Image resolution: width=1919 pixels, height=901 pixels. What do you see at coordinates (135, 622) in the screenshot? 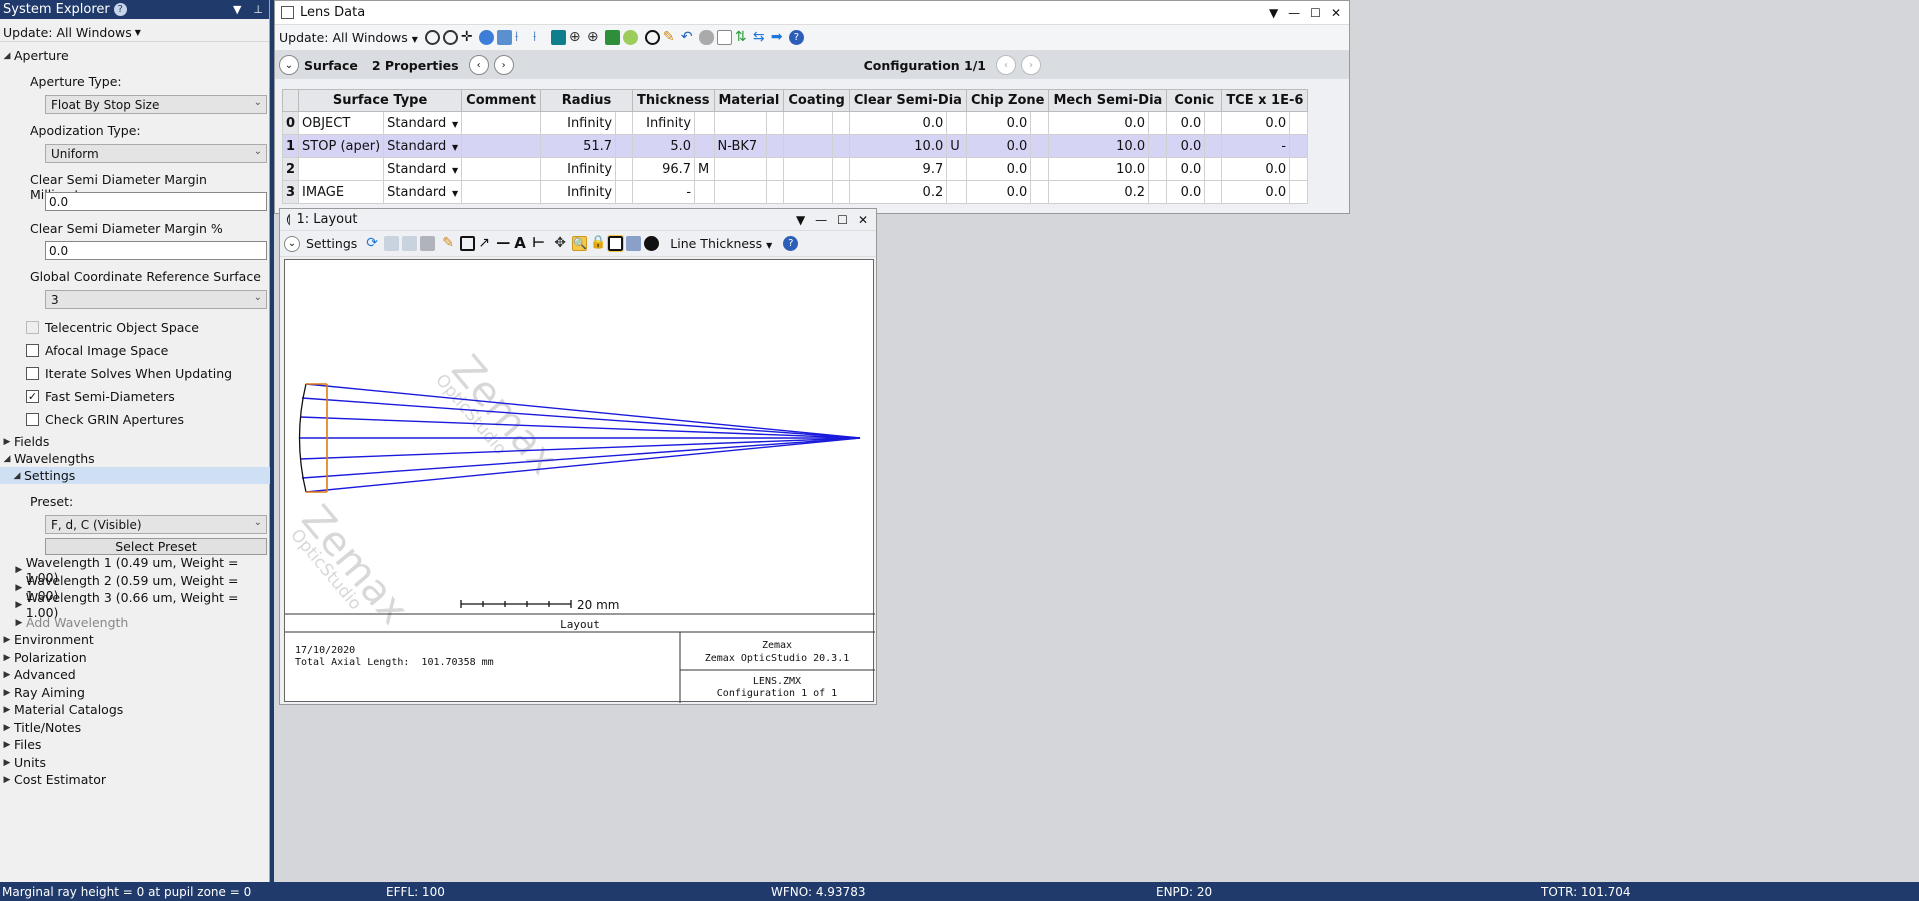
I see `tree-item-add-wavelength: ▶ Add Wavelength` at bounding box center [135, 622].